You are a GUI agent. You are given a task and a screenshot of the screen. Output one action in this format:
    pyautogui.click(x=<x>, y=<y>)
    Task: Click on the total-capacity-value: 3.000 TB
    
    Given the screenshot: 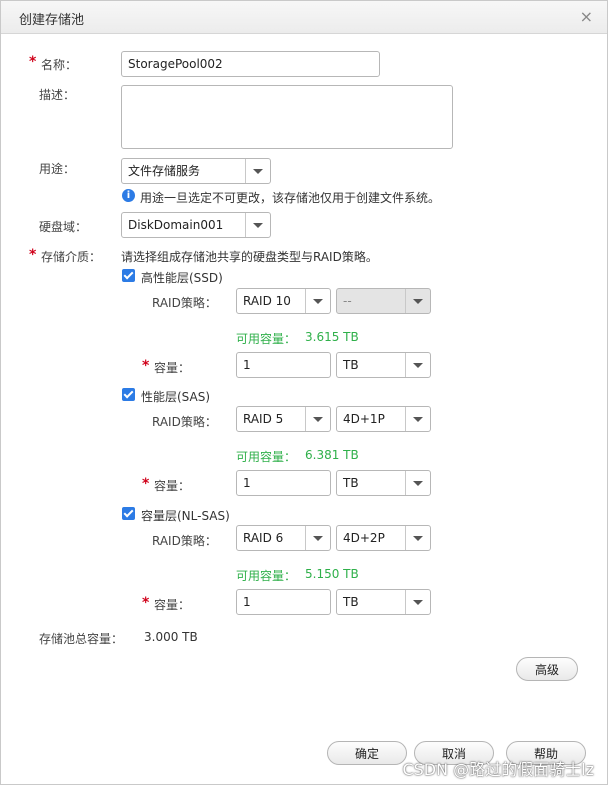 What is the action you would take?
    pyautogui.click(x=171, y=637)
    